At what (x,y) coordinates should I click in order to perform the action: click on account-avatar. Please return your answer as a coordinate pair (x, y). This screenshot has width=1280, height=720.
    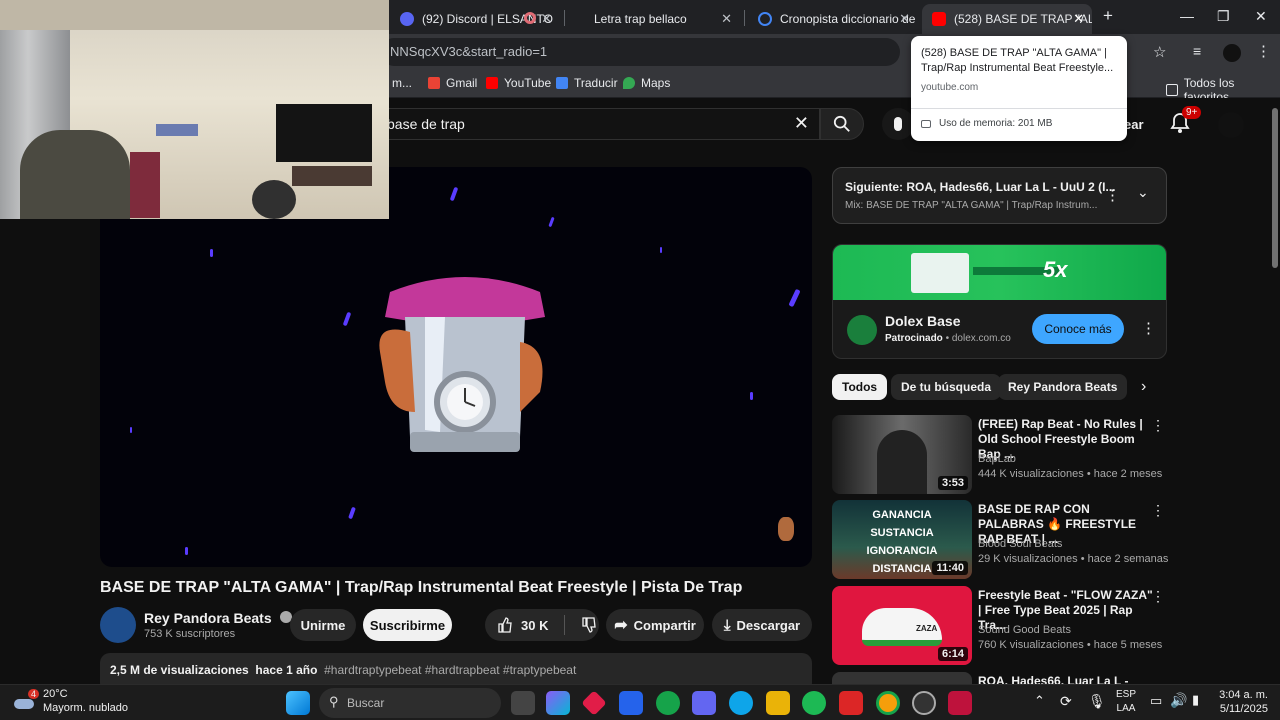
    Looking at the image, I should click on (1231, 125).